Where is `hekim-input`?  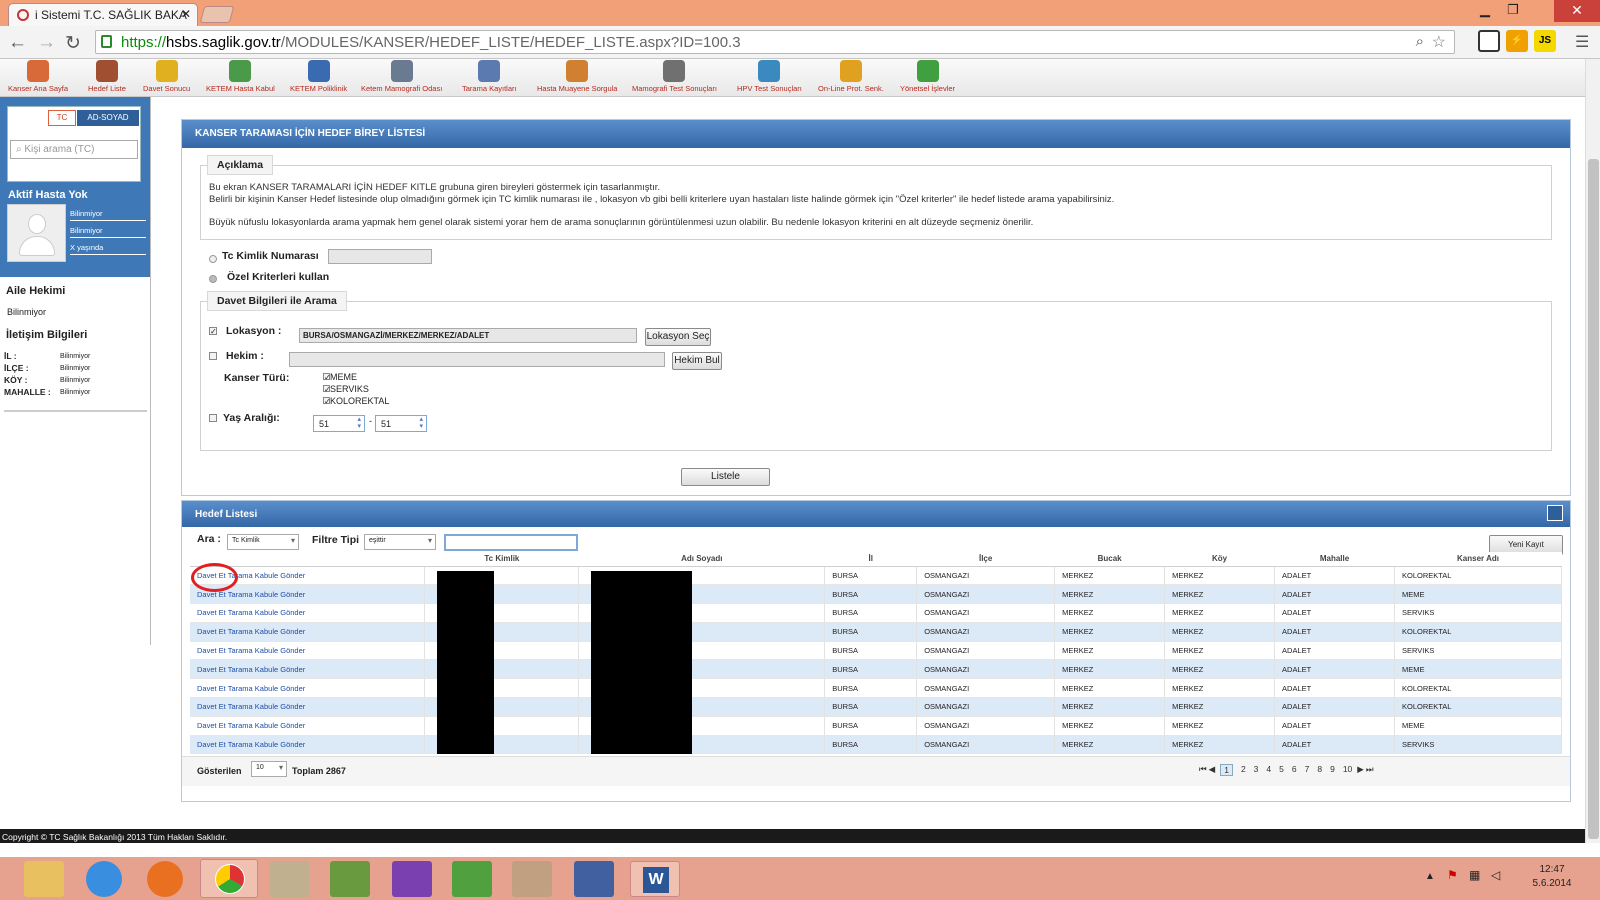
hekim-input is located at coordinates (477, 359).